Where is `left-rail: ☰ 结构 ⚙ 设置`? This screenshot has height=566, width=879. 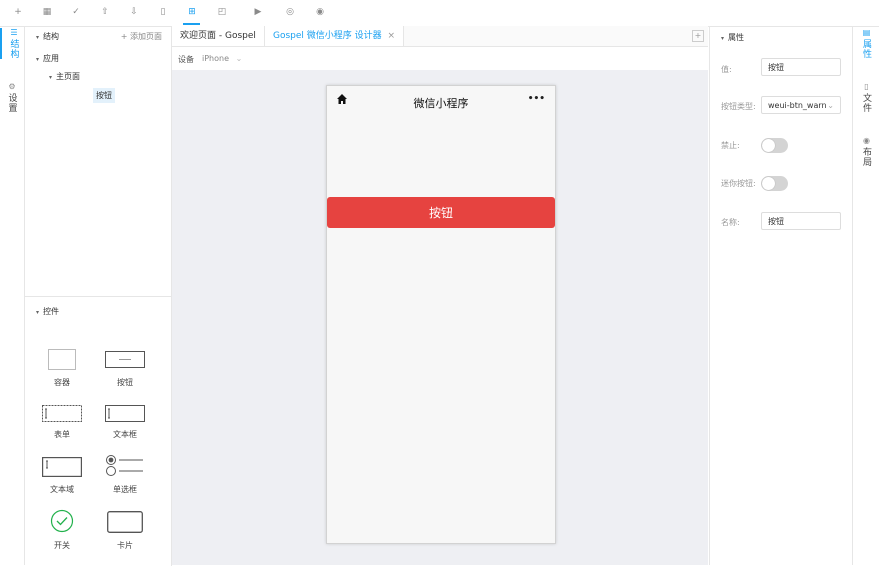 left-rail: ☰ 结构 ⚙ 设置 is located at coordinates (12, 295).